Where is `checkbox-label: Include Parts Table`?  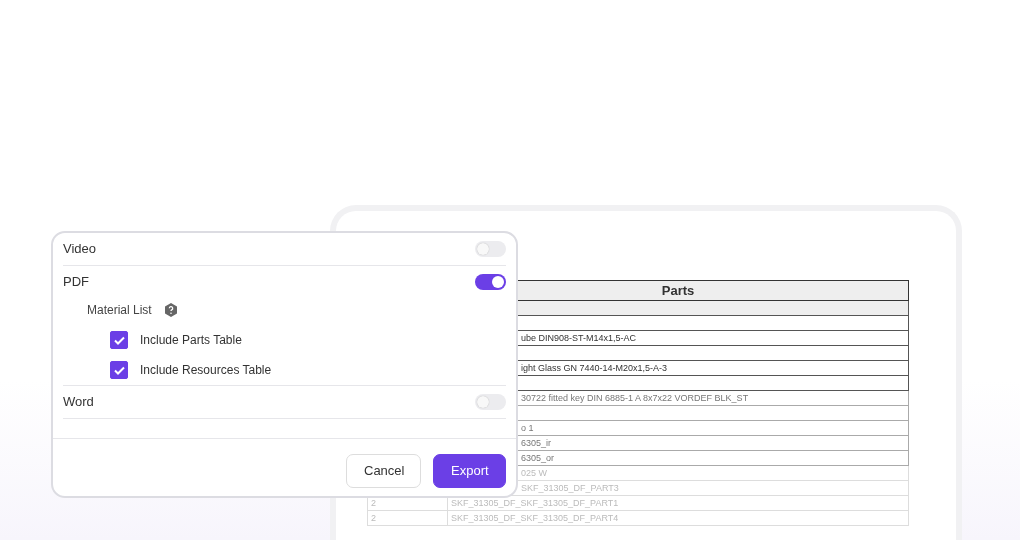 checkbox-label: Include Parts Table is located at coordinates (191, 340).